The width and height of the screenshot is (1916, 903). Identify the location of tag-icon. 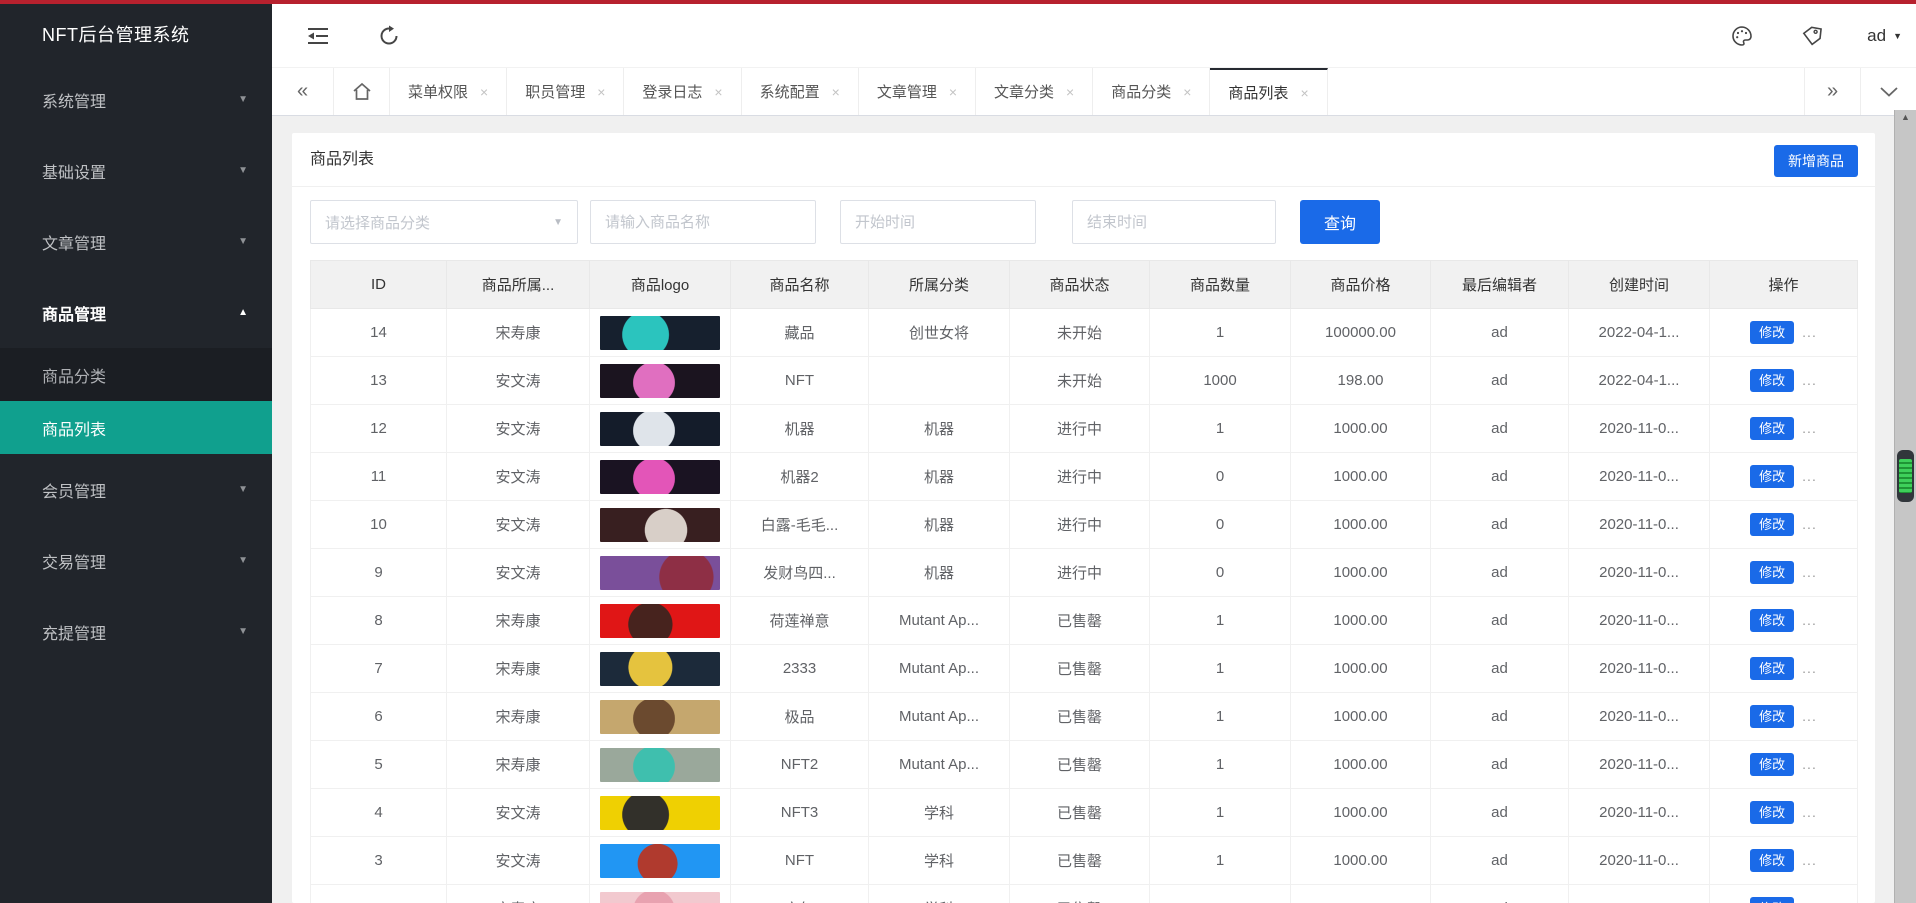
(1812, 36).